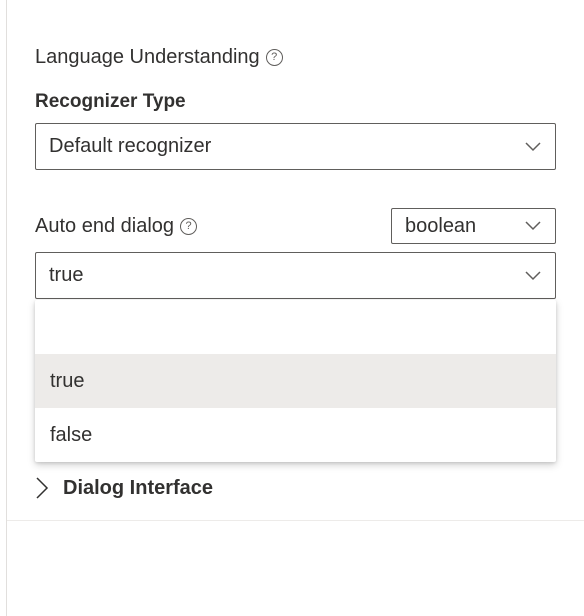  I want to click on section-title: Language Understanding, so click(147, 57).